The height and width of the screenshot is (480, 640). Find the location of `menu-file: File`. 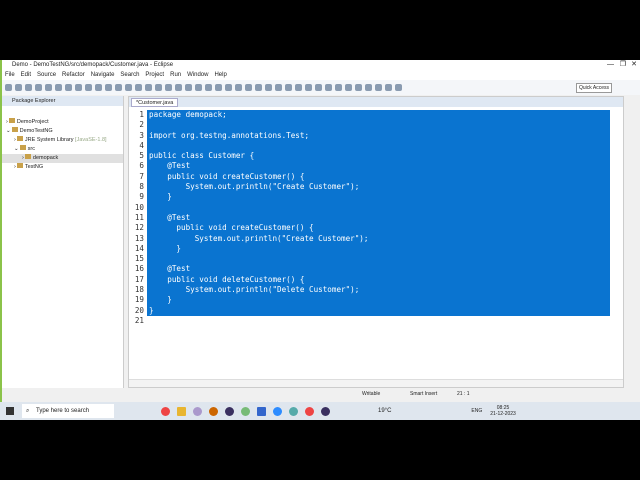

menu-file: File is located at coordinates (10, 75).